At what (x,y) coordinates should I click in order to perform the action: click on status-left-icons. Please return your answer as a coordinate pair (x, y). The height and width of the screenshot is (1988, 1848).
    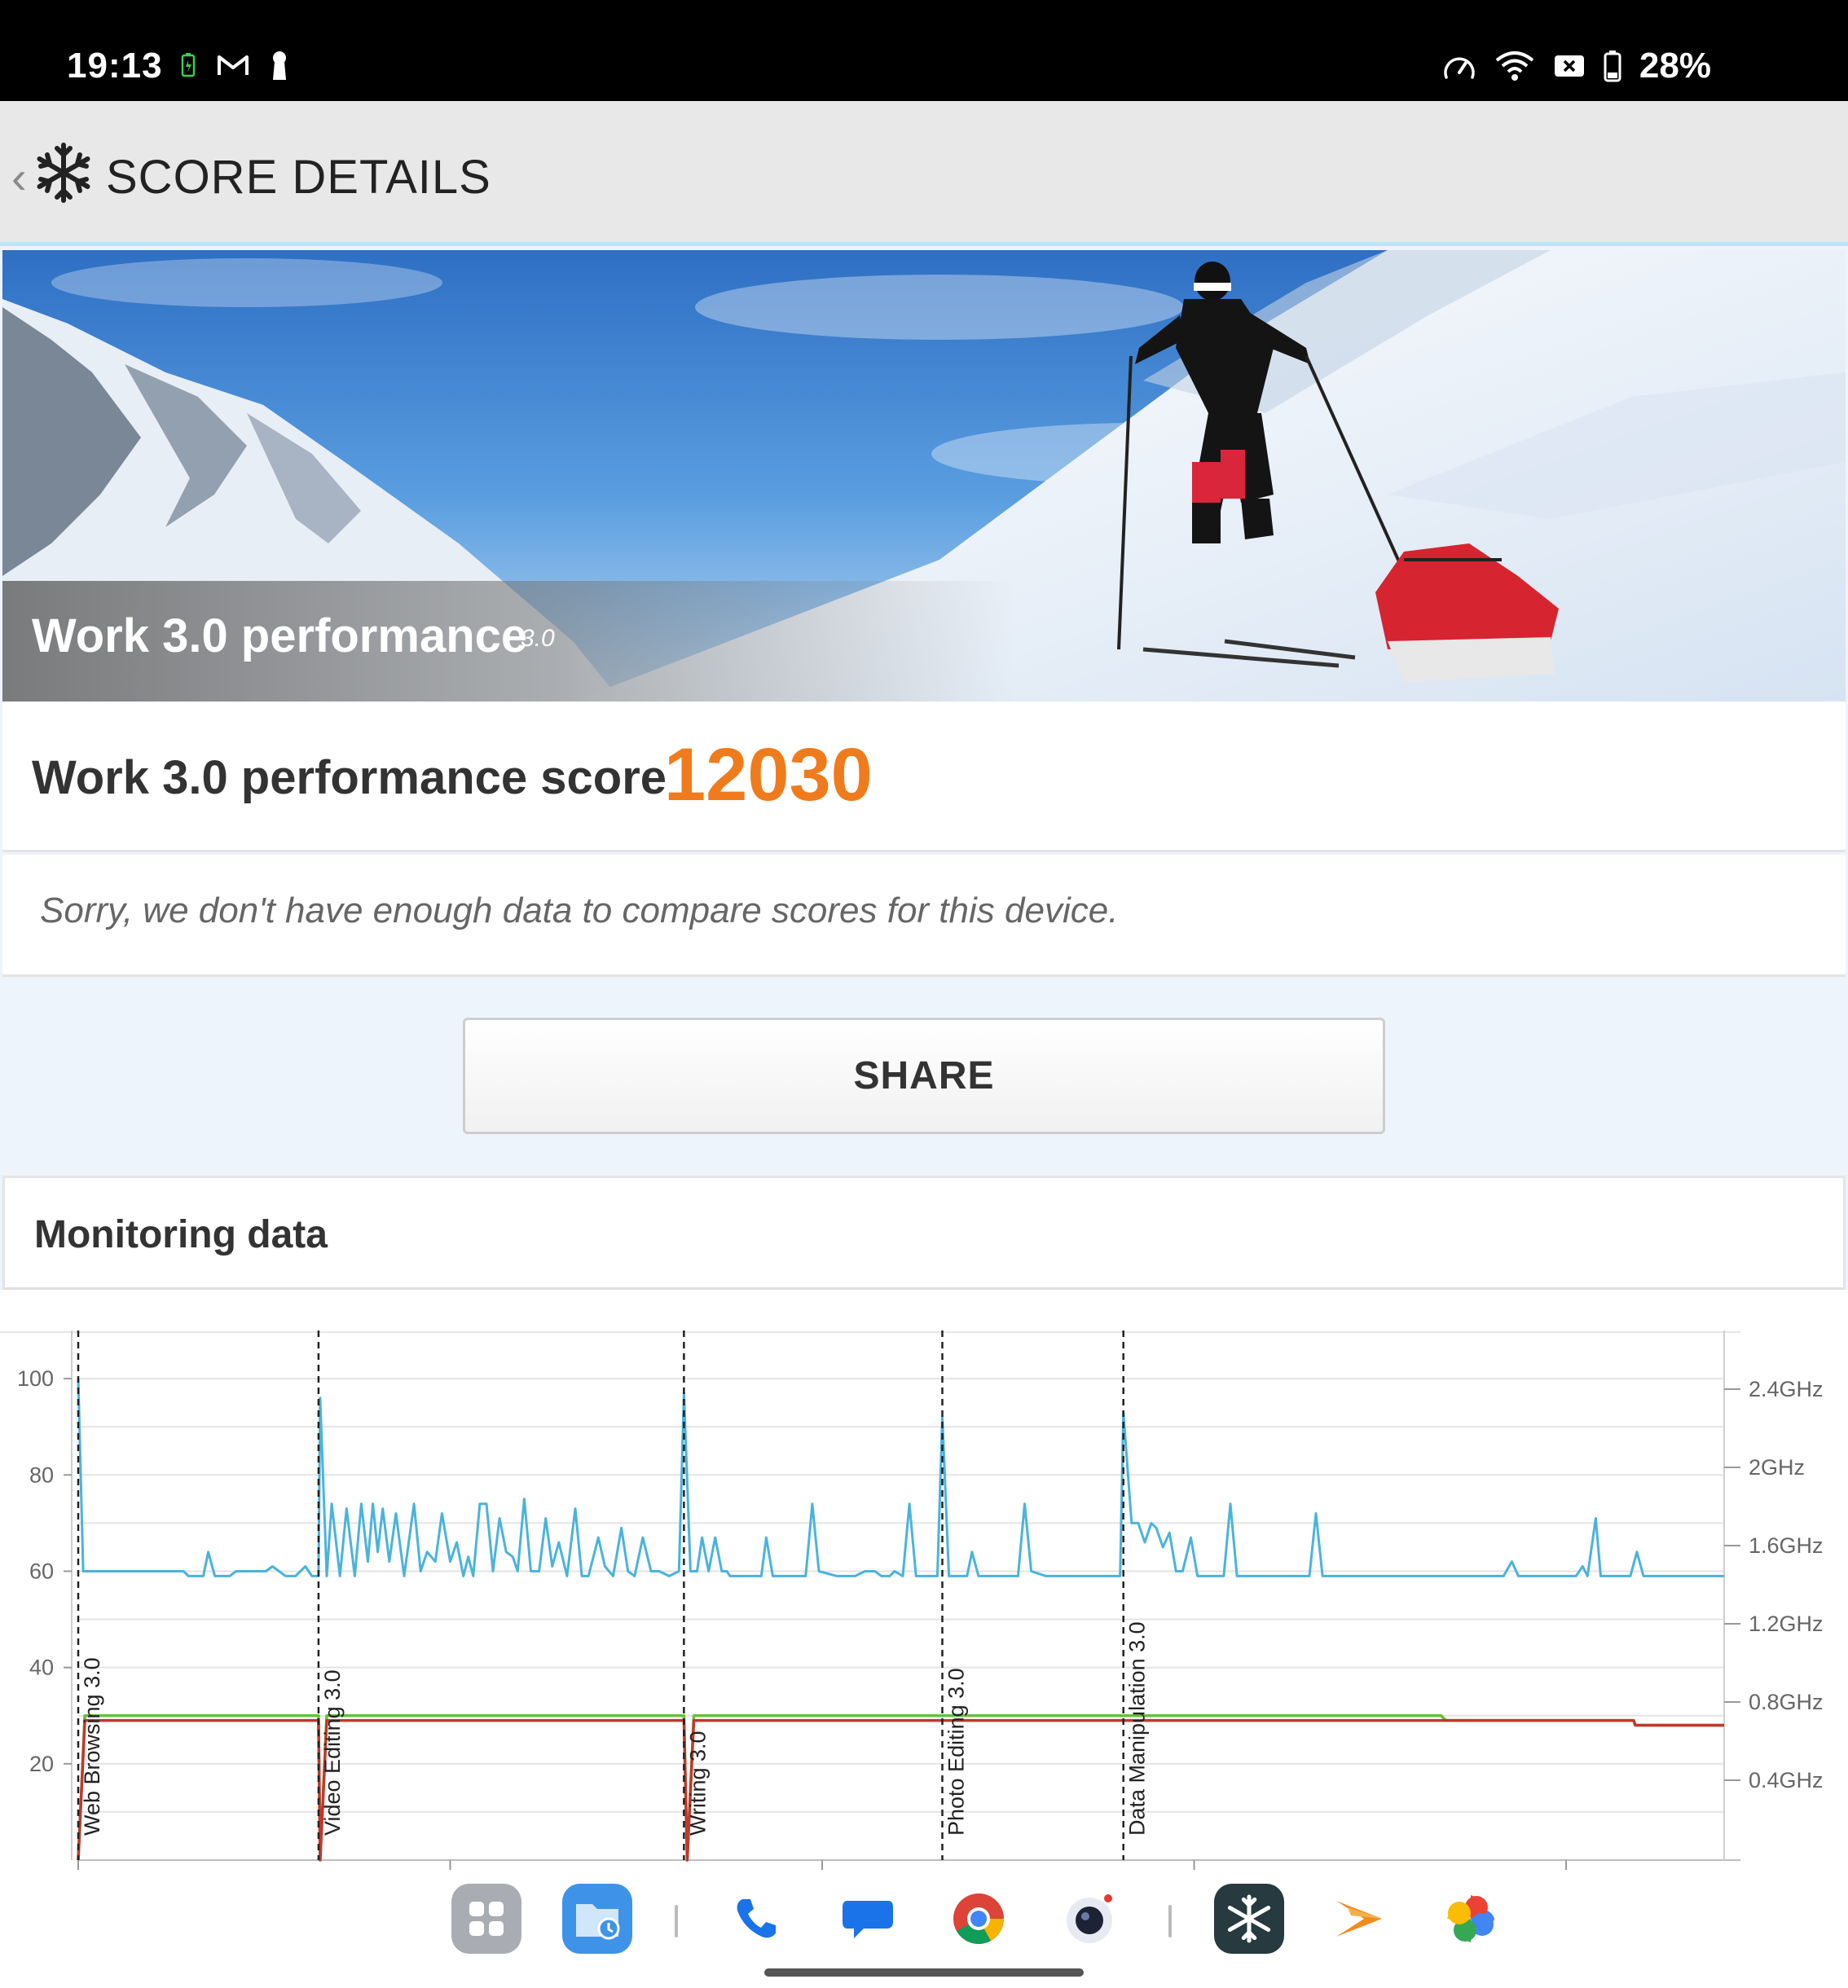
    Looking at the image, I should click on (234, 65).